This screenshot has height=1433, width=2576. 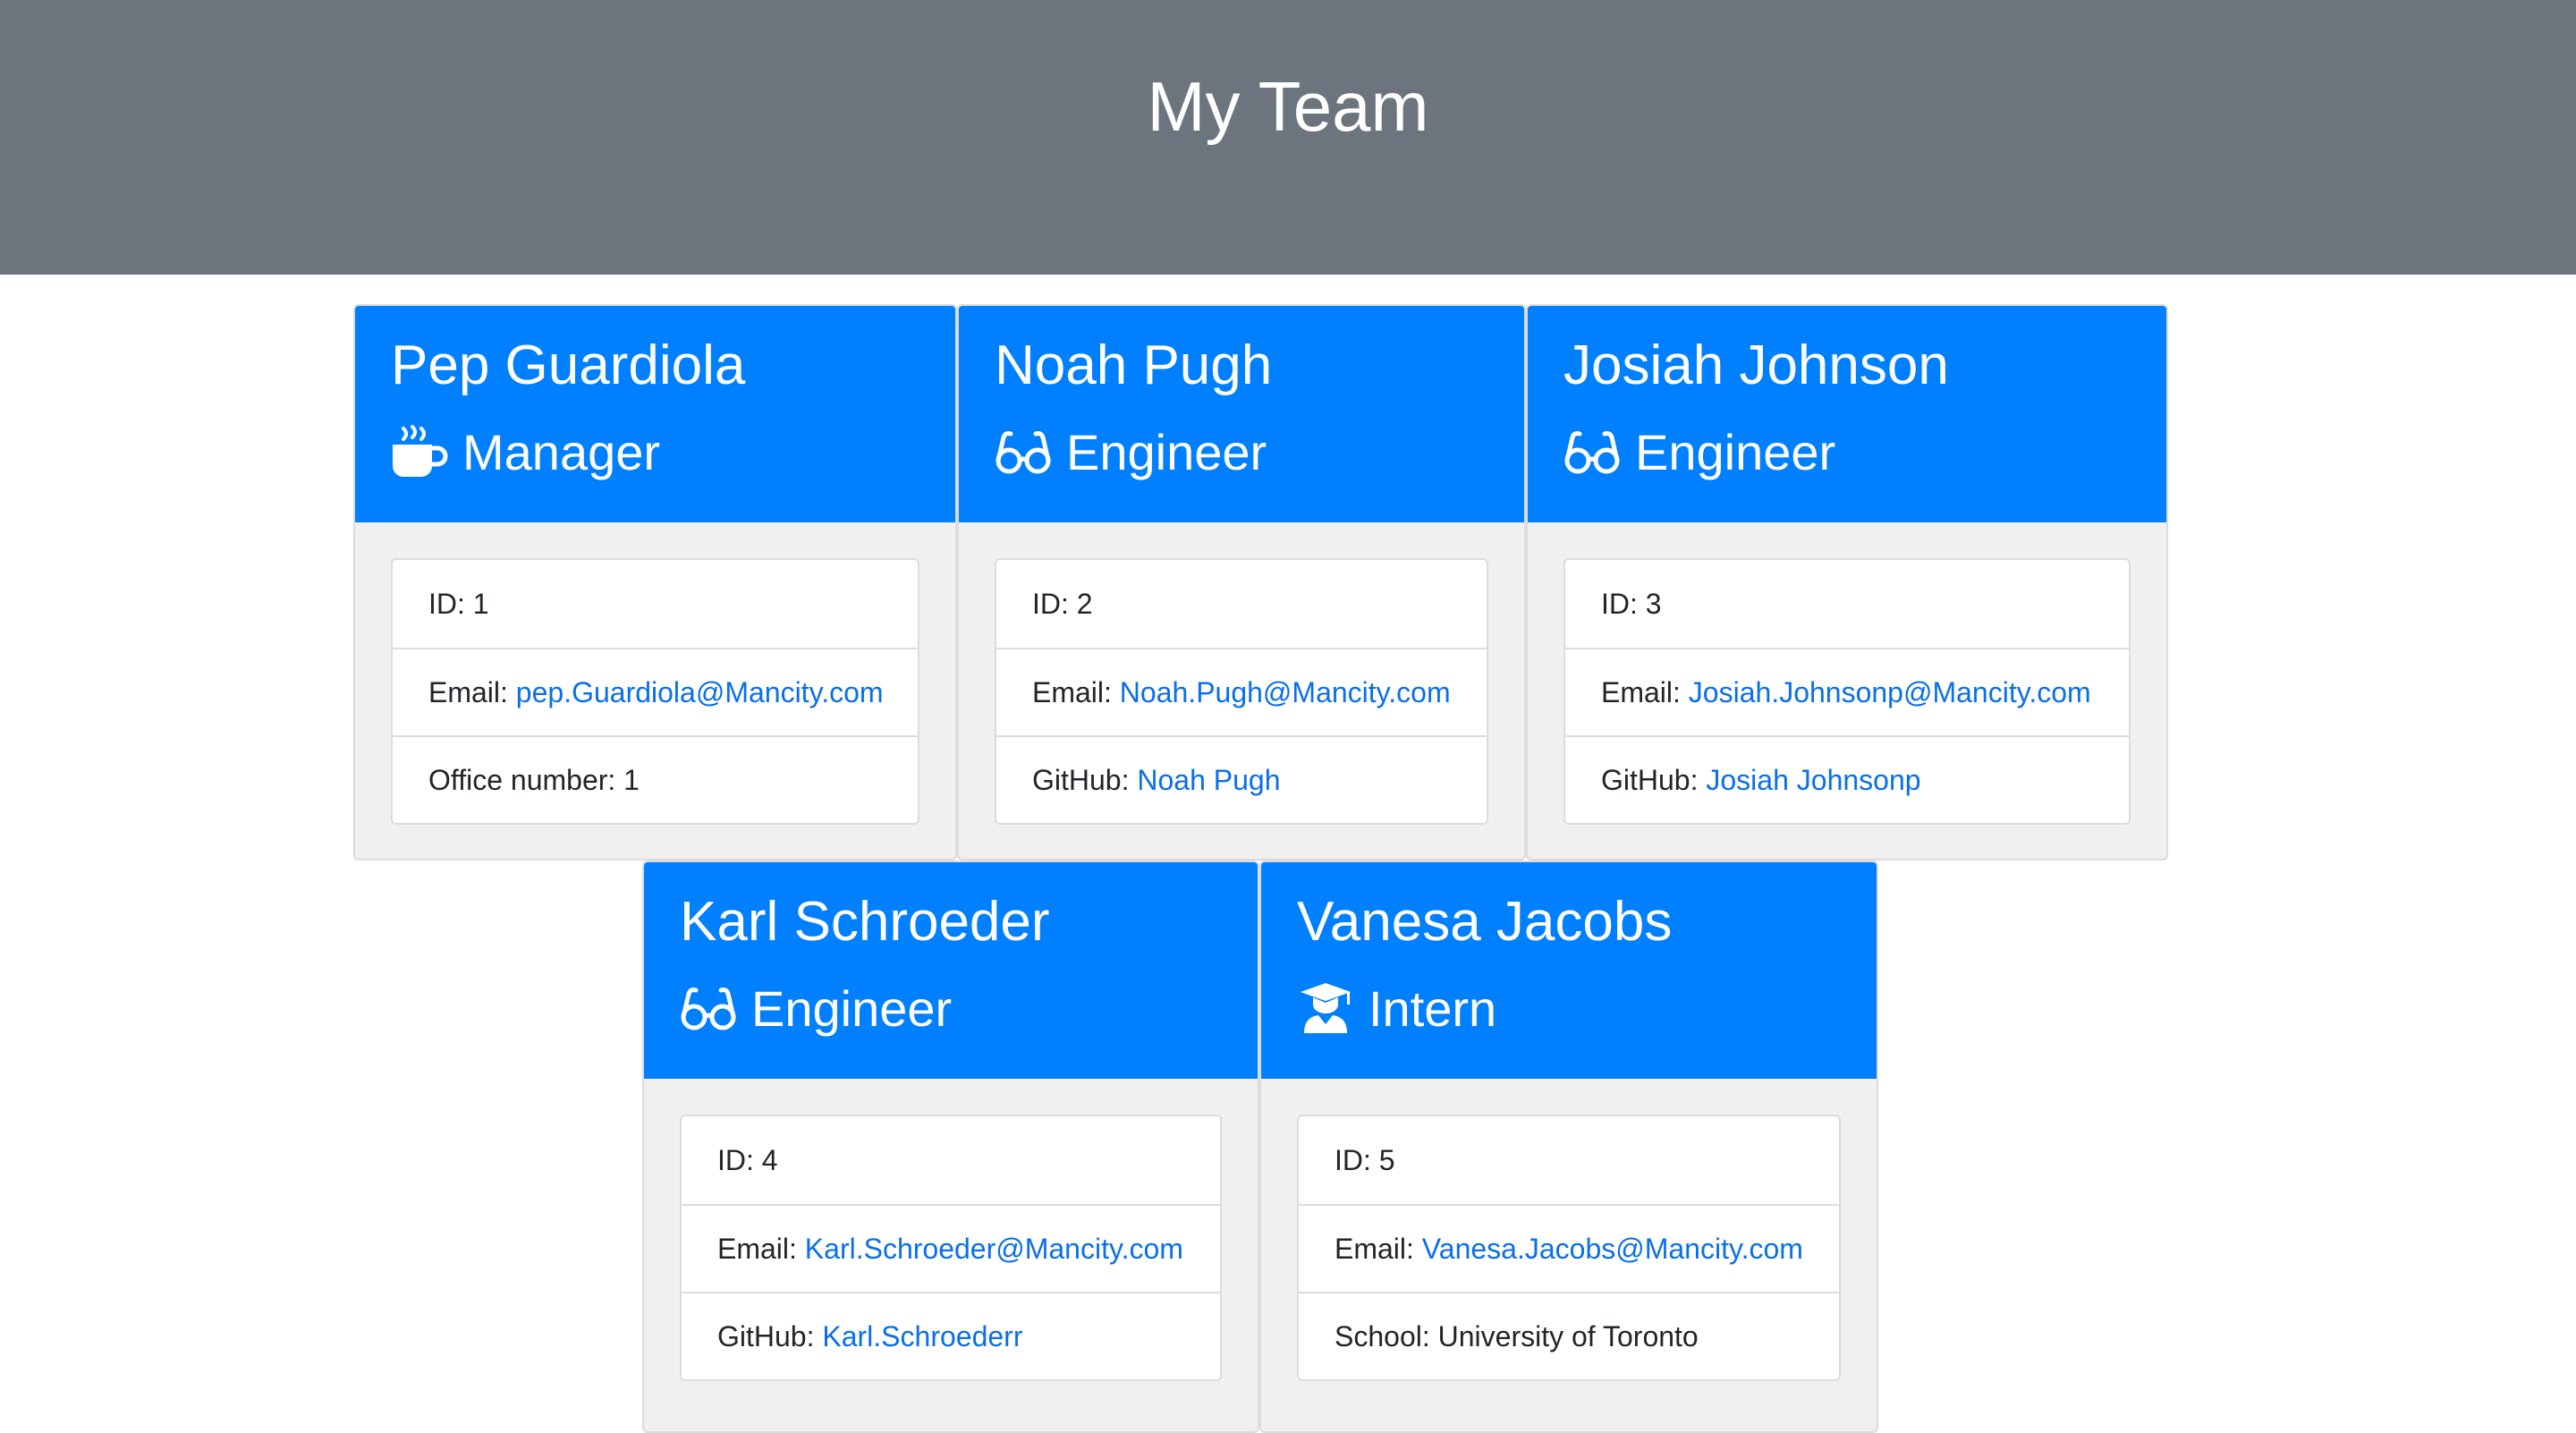 I want to click on id-item: ID: 4, so click(x=951, y=1160).